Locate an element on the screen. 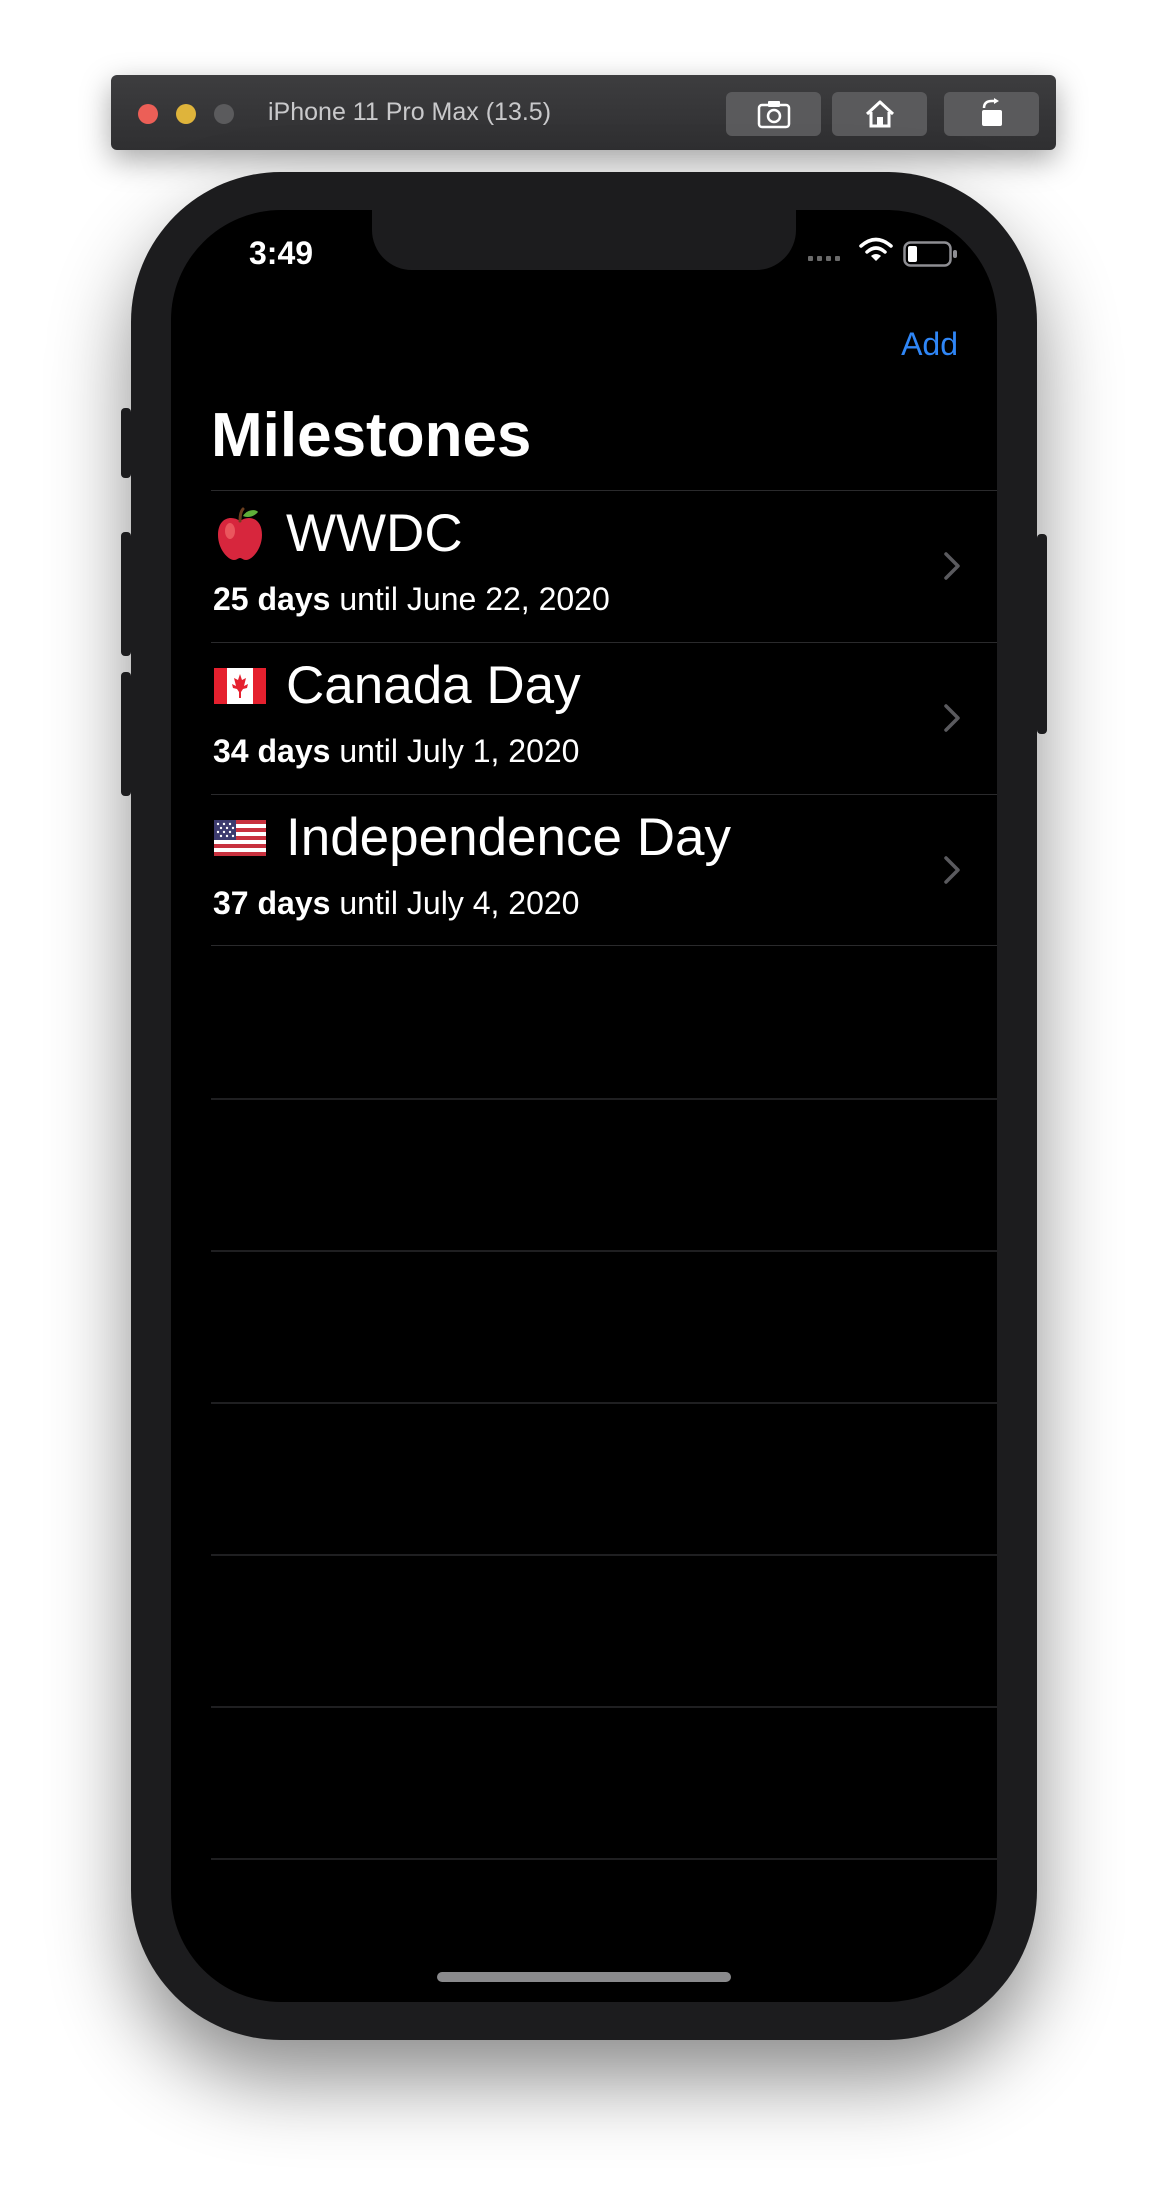 The image size is (1168, 2190). milestone-countdown: 25 days until June 22, 2020 is located at coordinates (411, 599).